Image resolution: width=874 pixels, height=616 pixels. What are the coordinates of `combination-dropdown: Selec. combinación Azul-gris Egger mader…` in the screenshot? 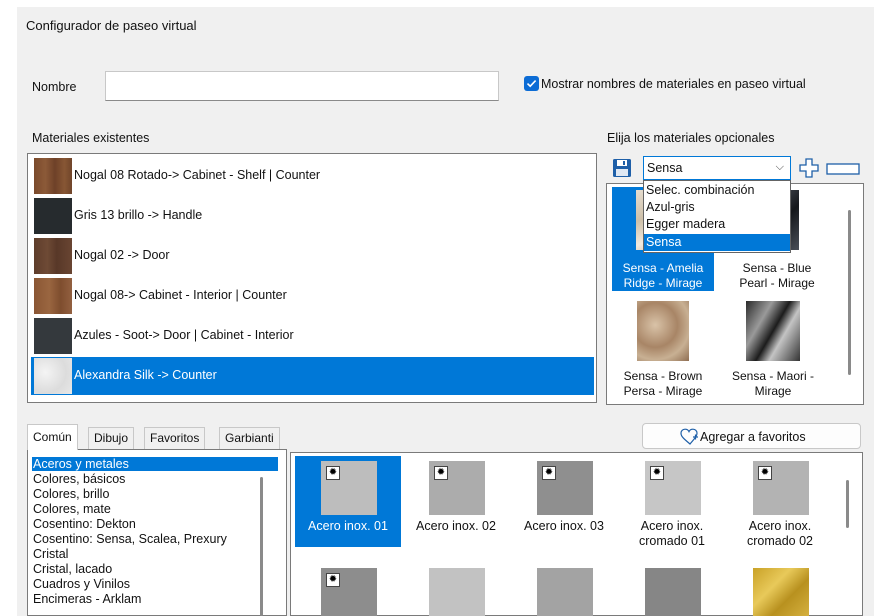 It's located at (717, 216).